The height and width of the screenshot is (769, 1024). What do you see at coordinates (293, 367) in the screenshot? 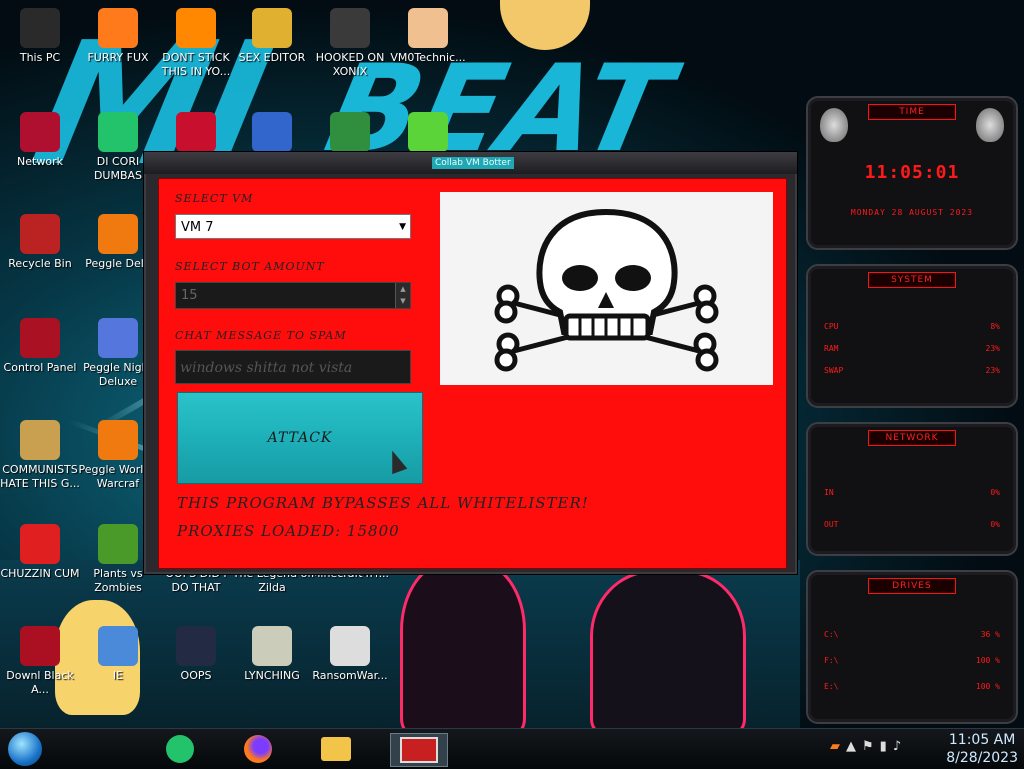
I see `chat-message-input: windows shitta not vista` at bounding box center [293, 367].